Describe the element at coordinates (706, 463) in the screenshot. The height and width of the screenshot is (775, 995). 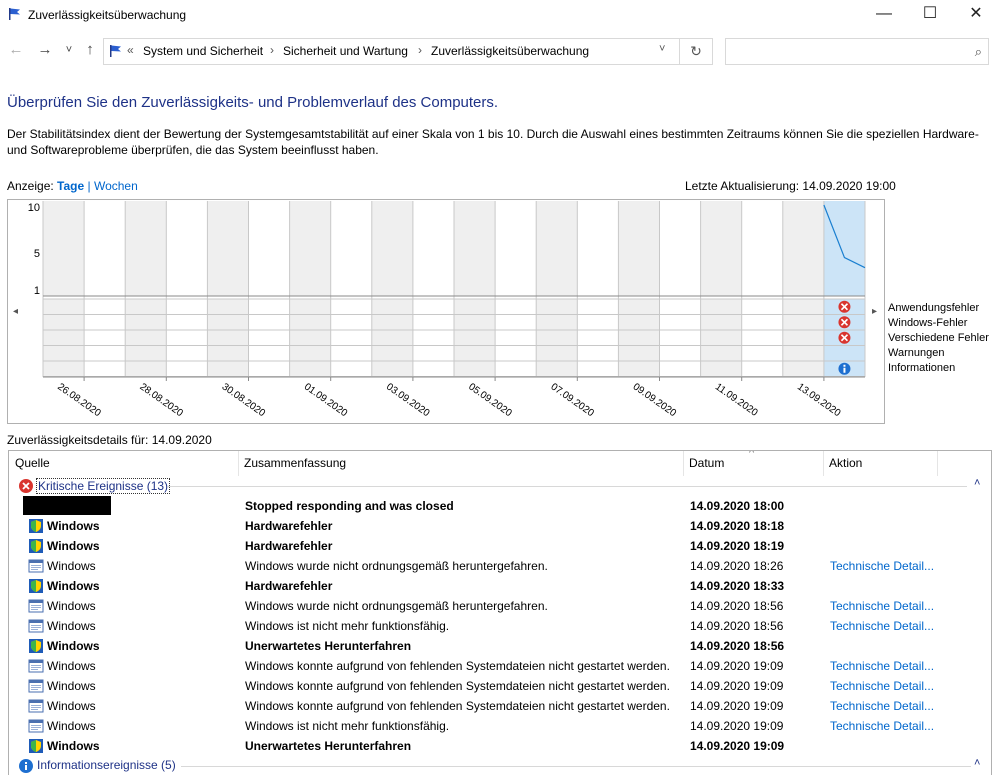
I see `column-header-date: Datum` at that location.